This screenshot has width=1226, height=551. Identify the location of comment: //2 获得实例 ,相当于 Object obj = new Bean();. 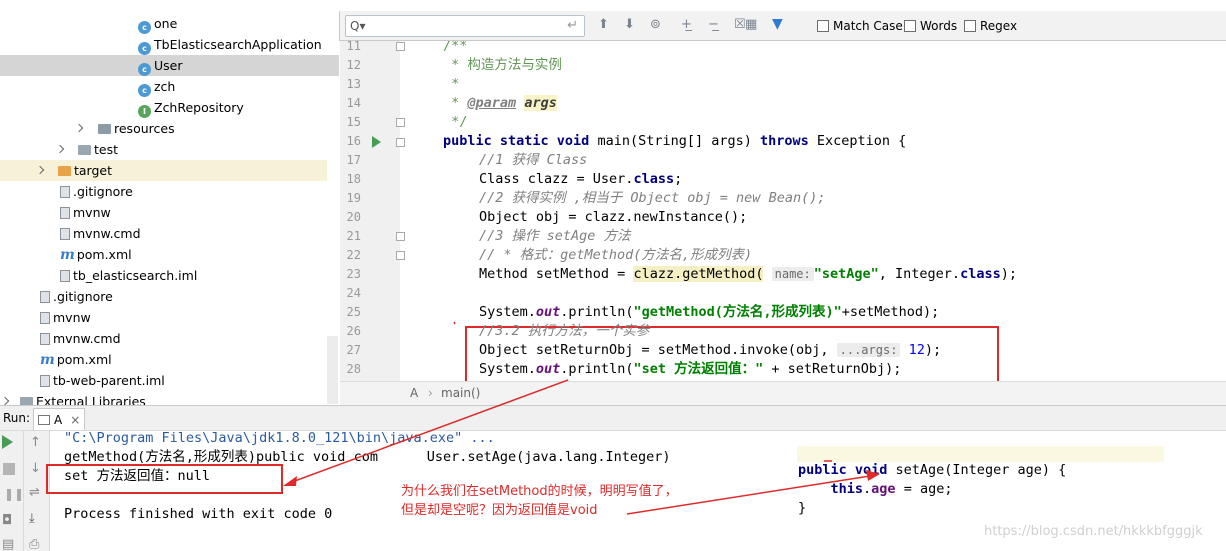
(652, 198).